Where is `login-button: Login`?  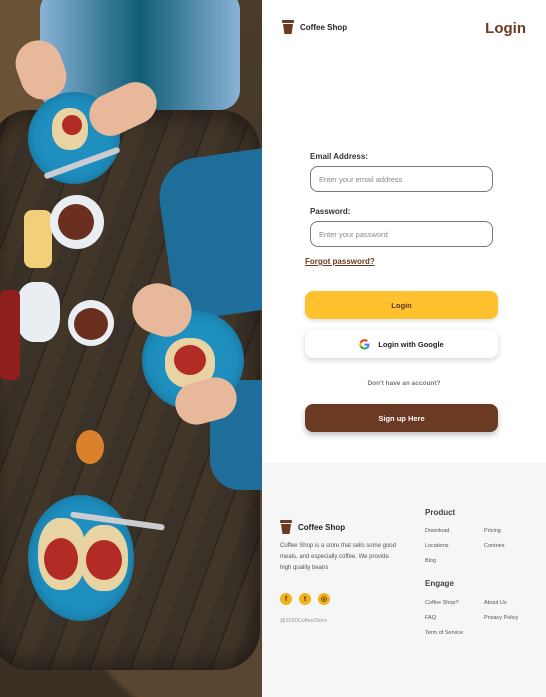
login-button: Login is located at coordinates (401, 305).